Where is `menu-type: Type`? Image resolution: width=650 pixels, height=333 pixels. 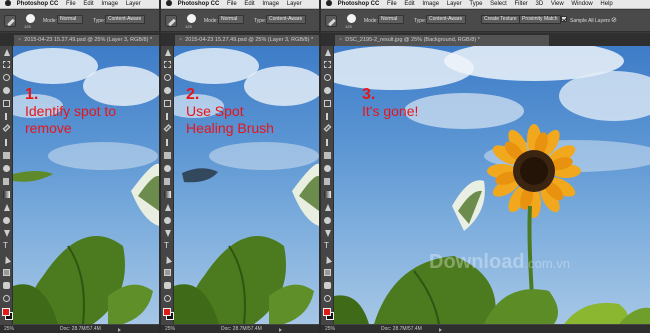 menu-type: Type is located at coordinates (475, 4).